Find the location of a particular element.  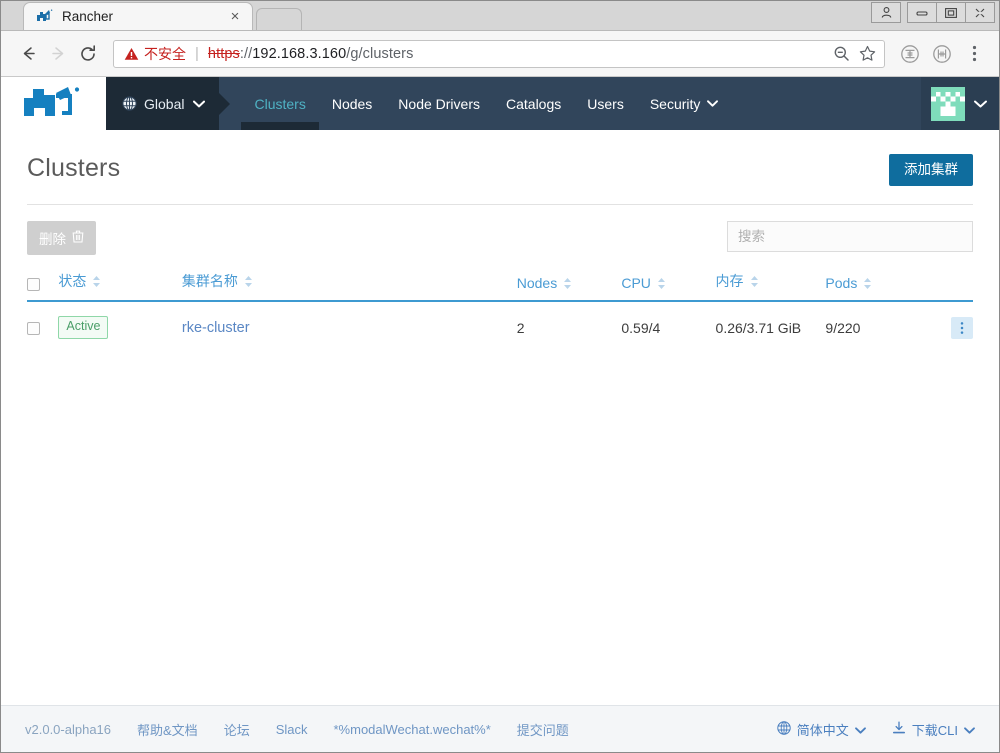

table-toolbar: 删除 is located at coordinates (500, 230).